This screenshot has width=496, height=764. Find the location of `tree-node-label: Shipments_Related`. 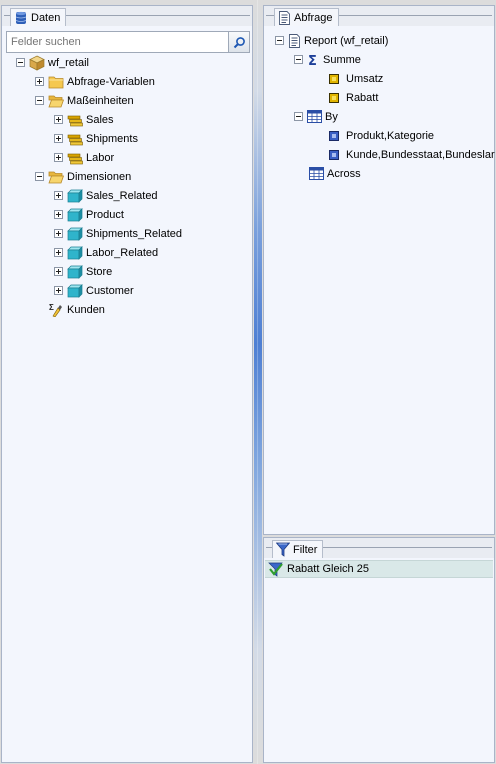

tree-node-label: Shipments_Related is located at coordinates (134, 233).